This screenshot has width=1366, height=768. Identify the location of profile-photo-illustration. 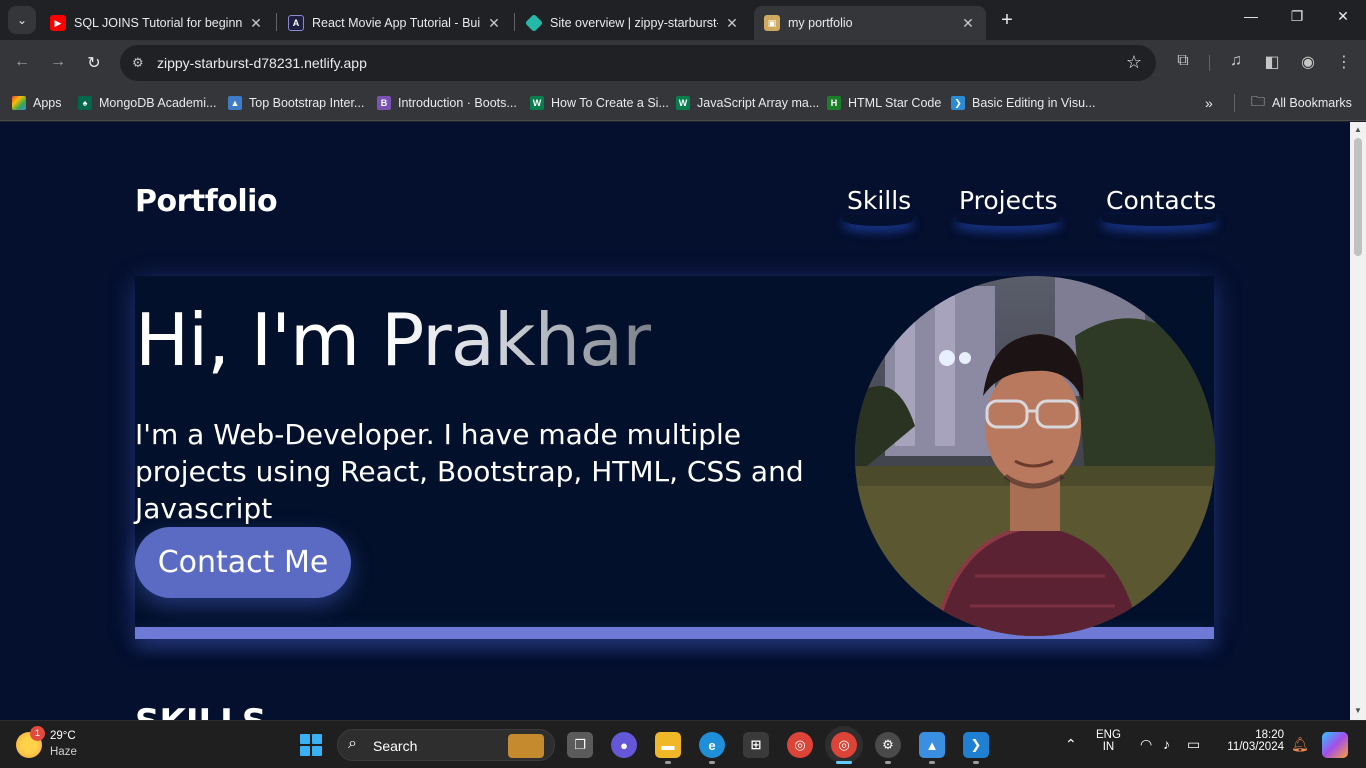
(1035, 456).